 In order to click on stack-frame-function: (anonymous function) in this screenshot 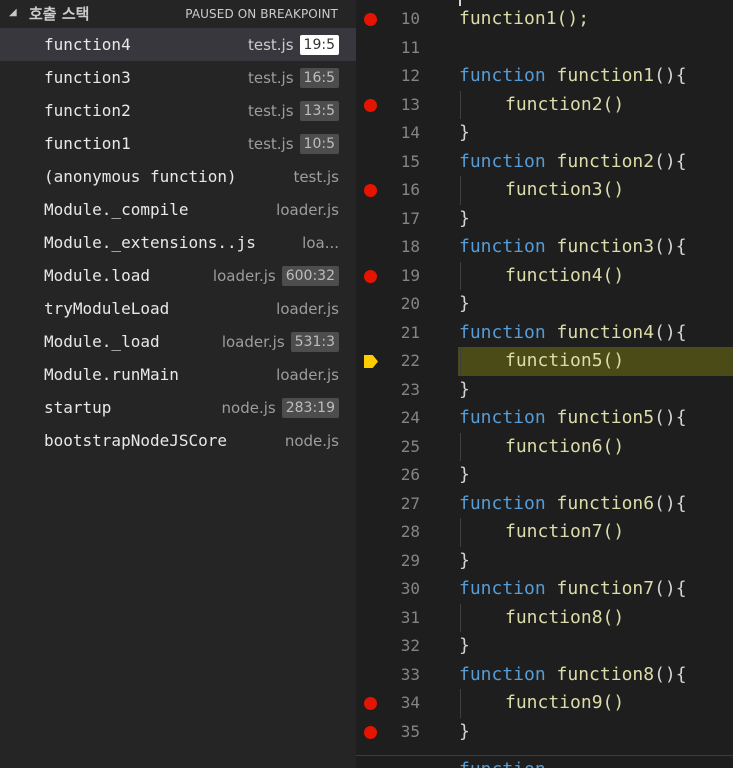, I will do `click(140, 176)`.